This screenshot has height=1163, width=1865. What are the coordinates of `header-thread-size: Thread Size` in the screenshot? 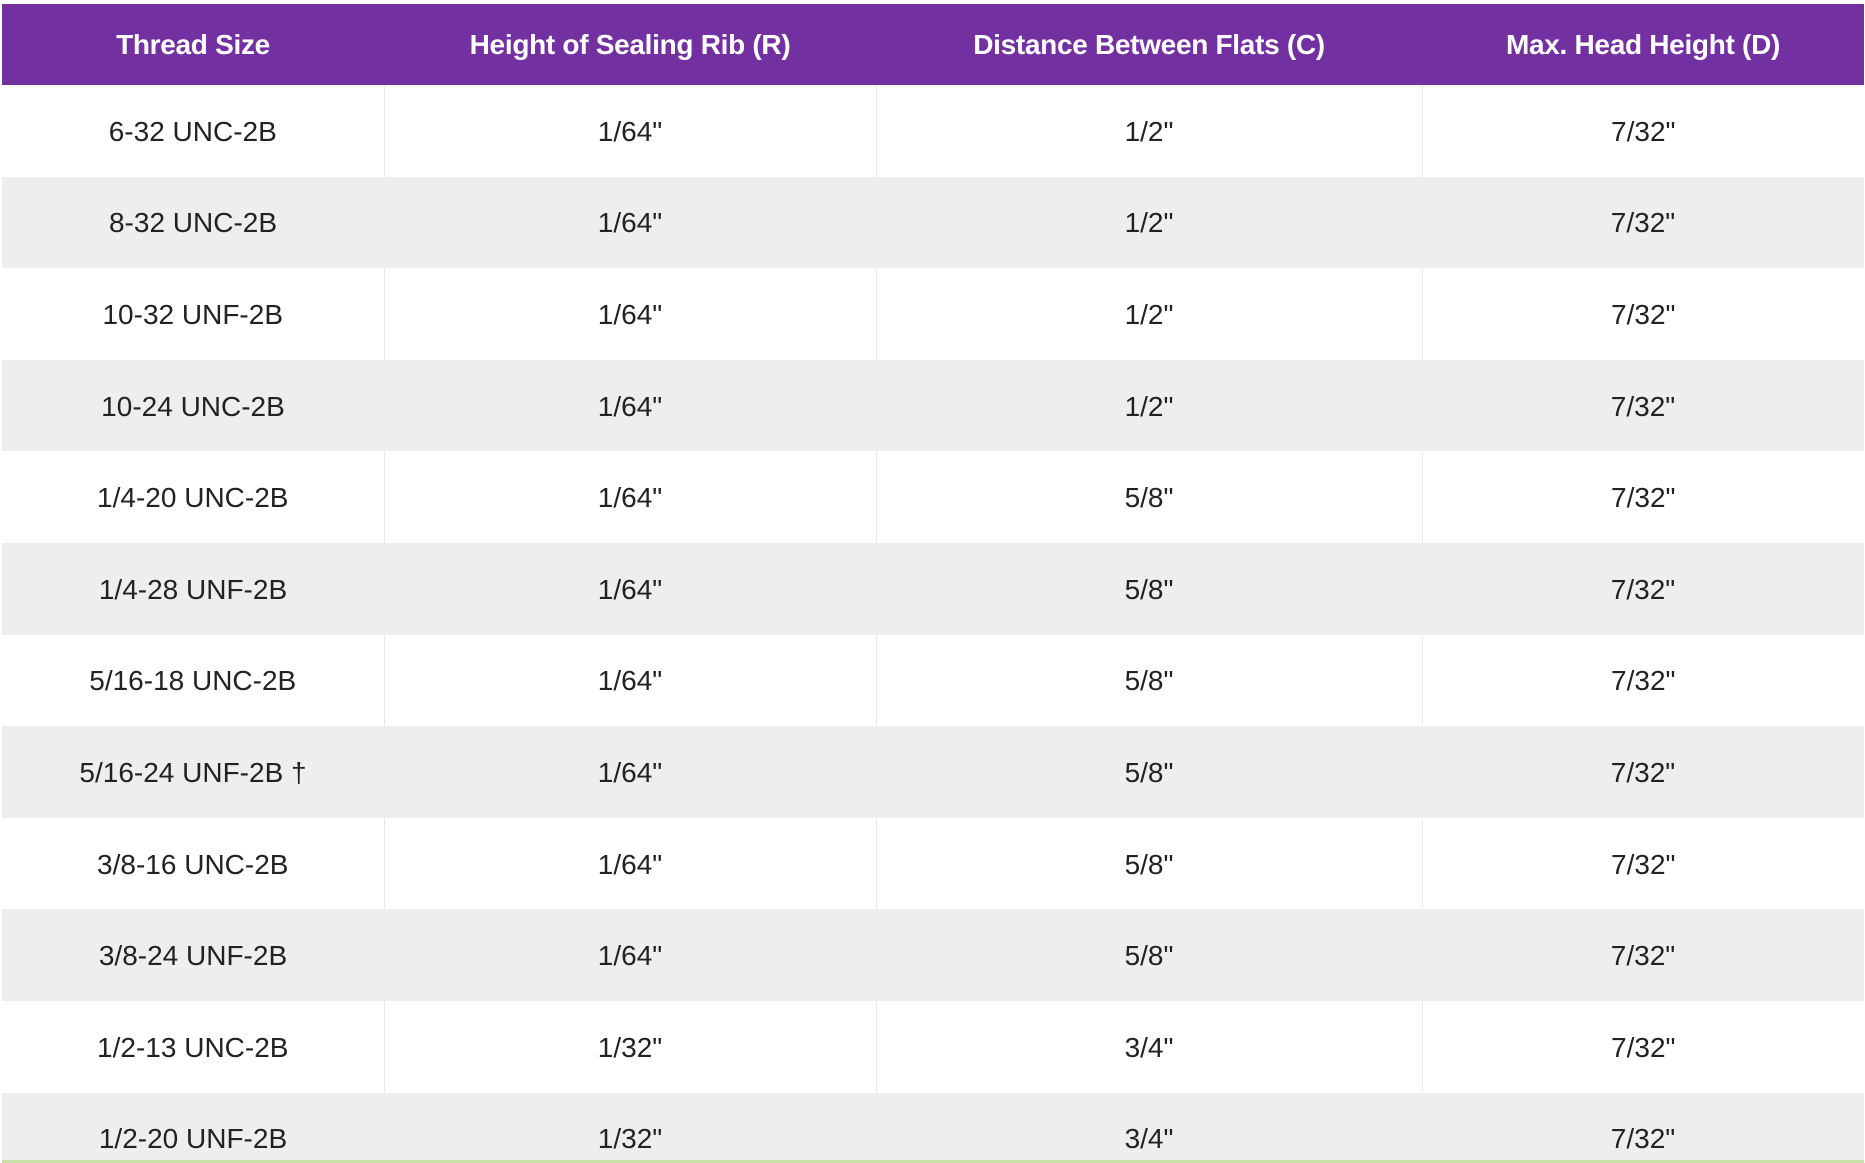 It's located at (193, 44).